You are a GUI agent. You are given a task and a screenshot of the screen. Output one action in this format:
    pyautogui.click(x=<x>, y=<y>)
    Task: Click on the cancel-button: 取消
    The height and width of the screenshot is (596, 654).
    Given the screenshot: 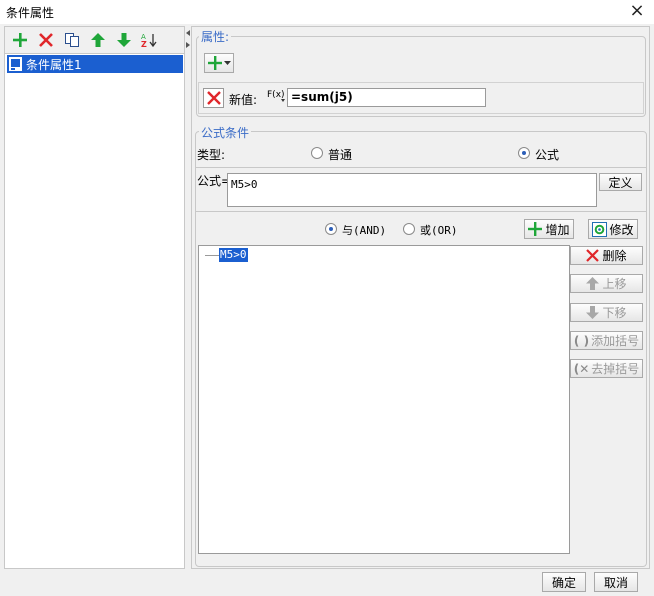 What is the action you would take?
    pyautogui.click(x=616, y=582)
    